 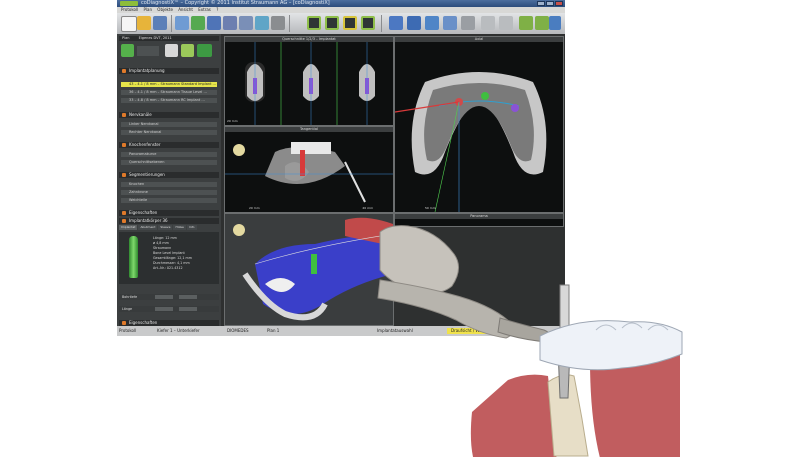 What do you see at coordinates (246, 23) in the screenshot?
I see `screenshot-icon` at bounding box center [246, 23].